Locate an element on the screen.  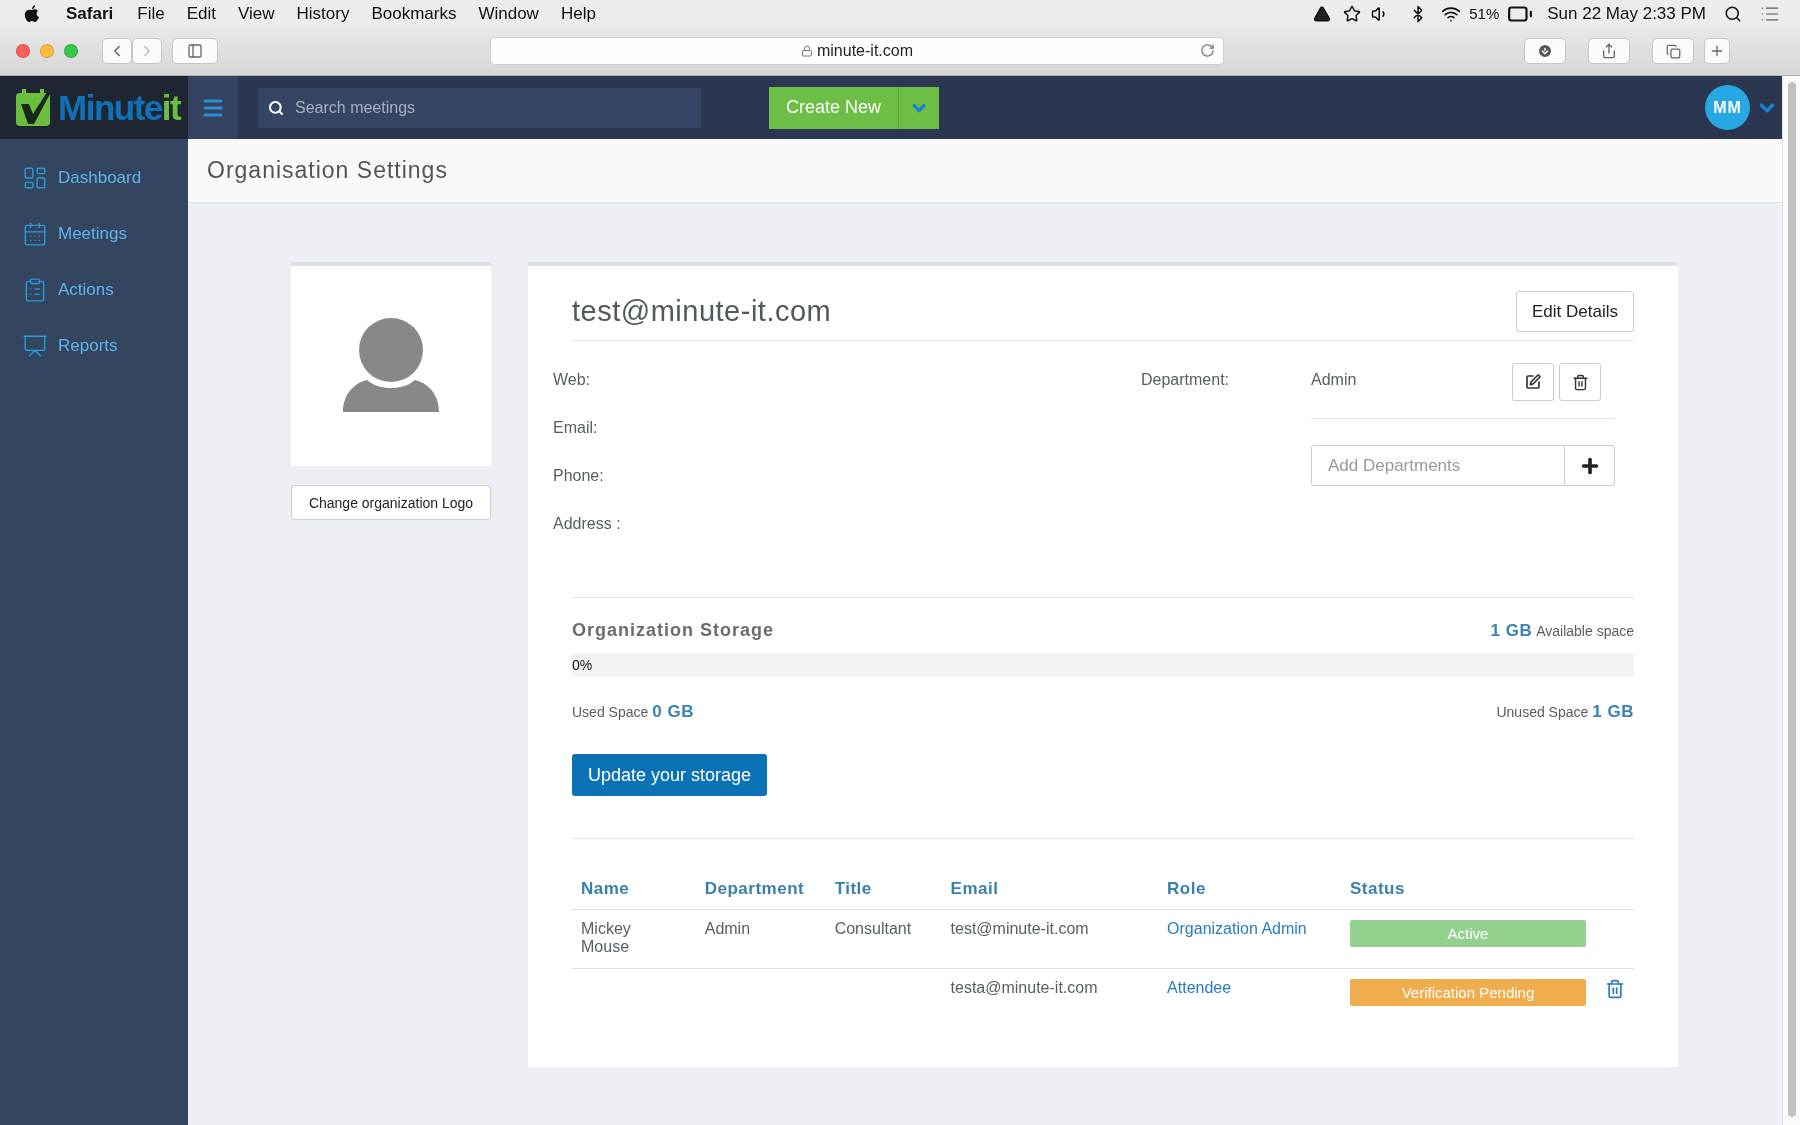
menubar-clock: Sun 22 May 2:33 PM is located at coordinates (1626, 13).